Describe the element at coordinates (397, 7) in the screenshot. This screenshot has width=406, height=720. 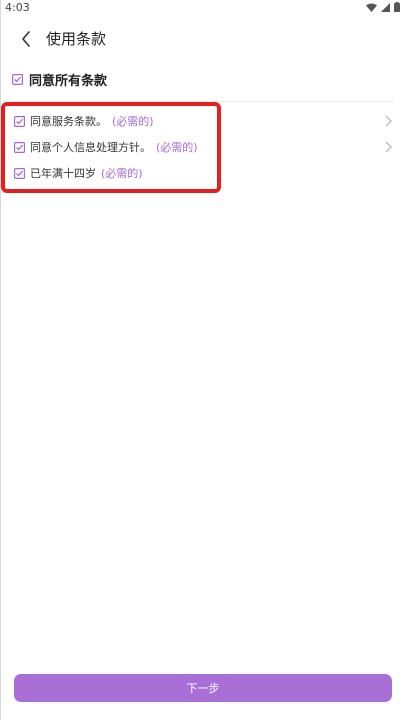
I see `battery-icon` at that location.